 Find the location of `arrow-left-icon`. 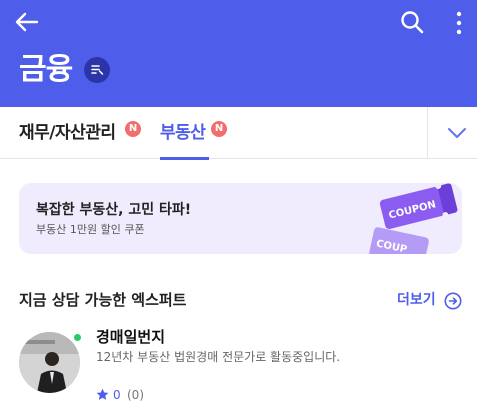

arrow-left-icon is located at coordinates (27, 22).